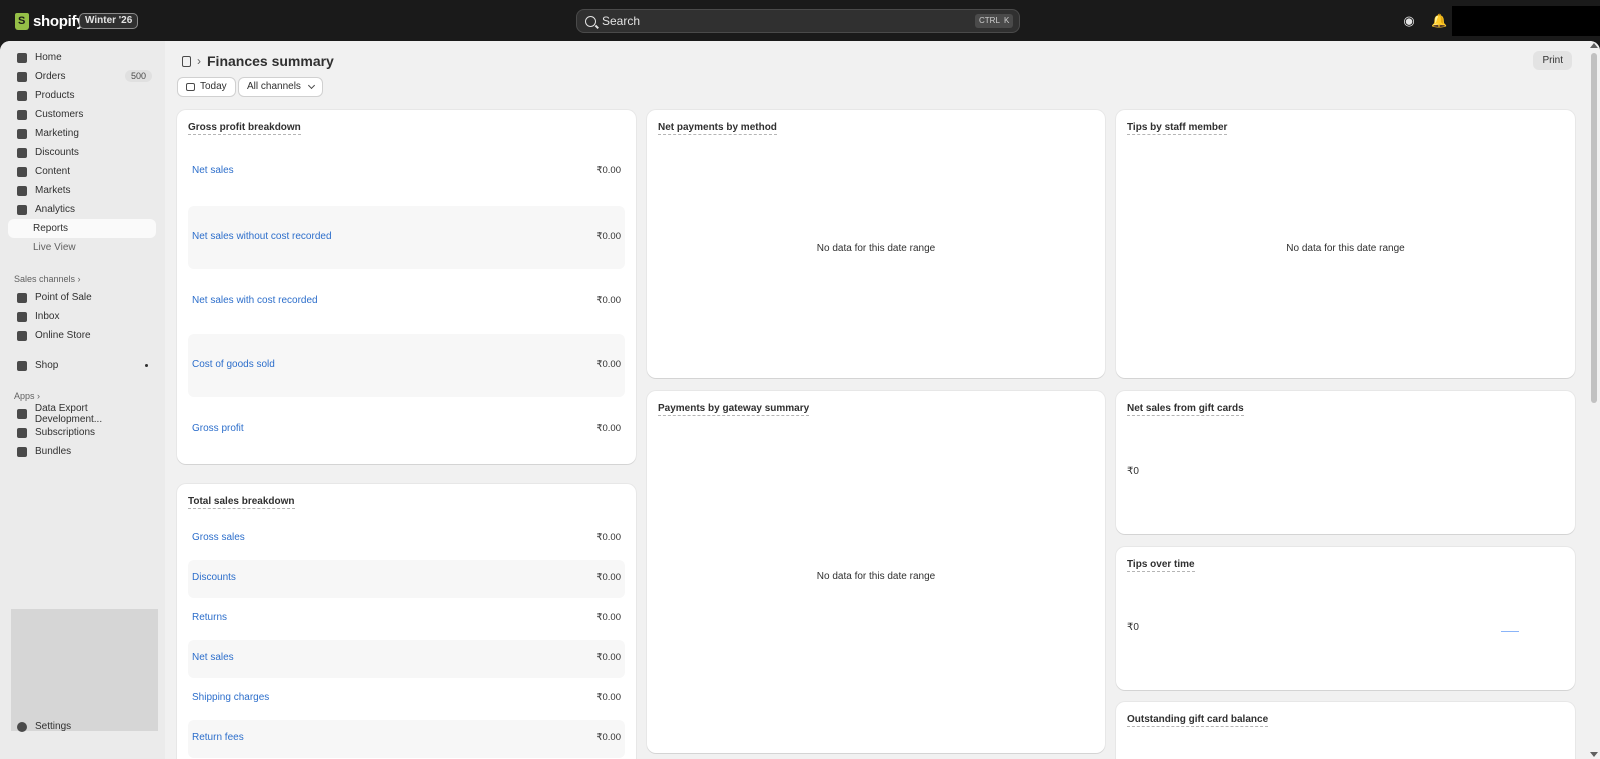  Describe the element at coordinates (82, 57) in the screenshot. I see `sidebar-item-home: Home` at that location.